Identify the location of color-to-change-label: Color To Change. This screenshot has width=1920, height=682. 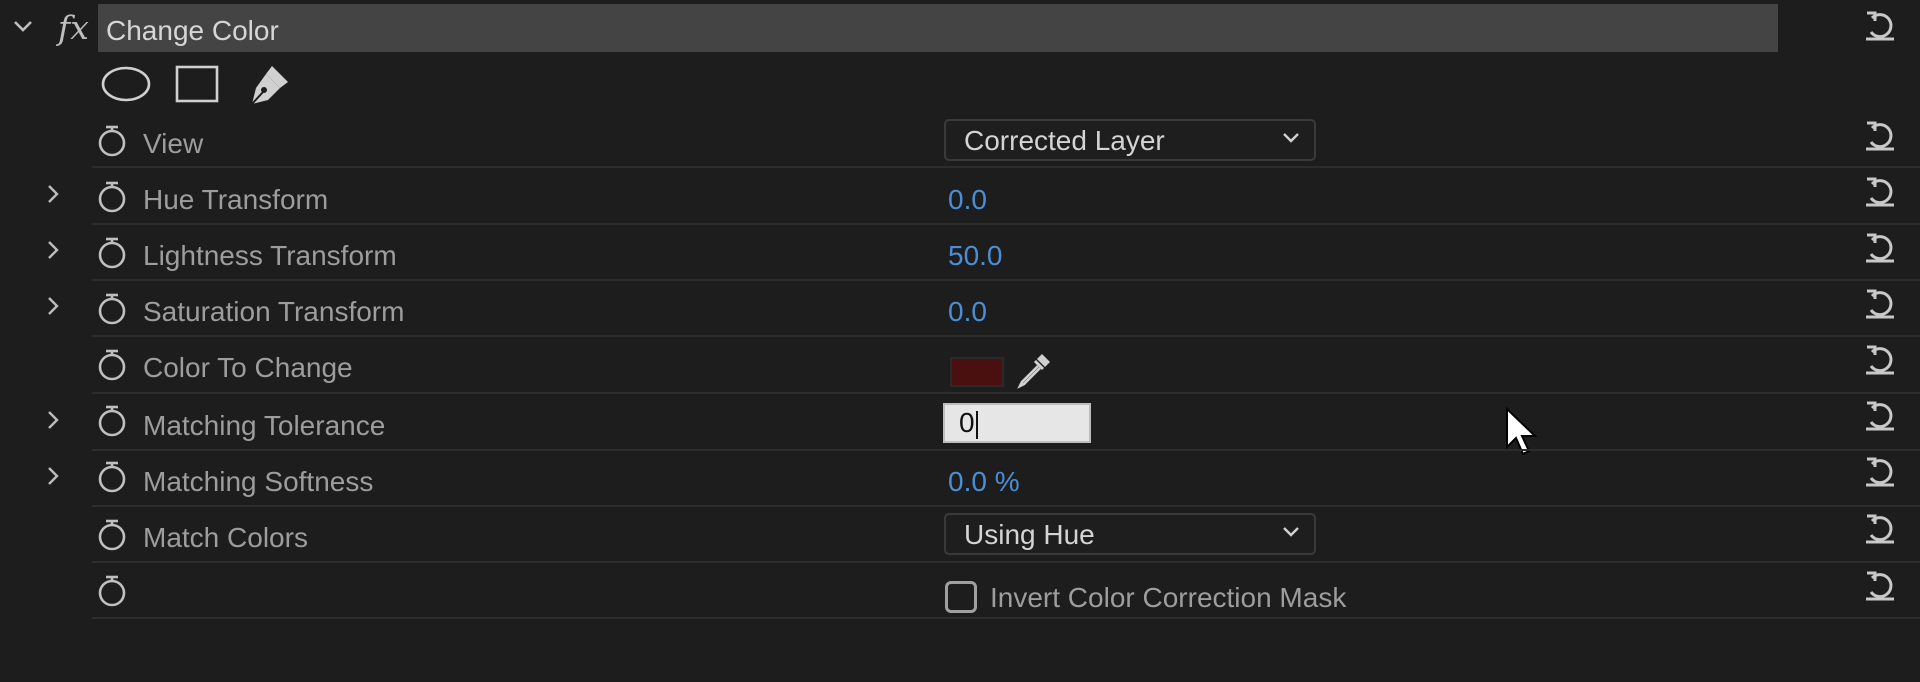
(248, 367).